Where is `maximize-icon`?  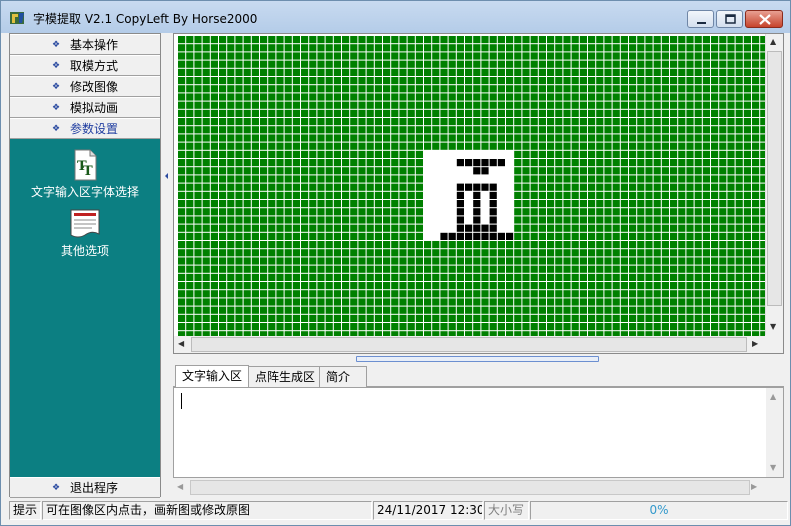
maximize-icon is located at coordinates (730, 19).